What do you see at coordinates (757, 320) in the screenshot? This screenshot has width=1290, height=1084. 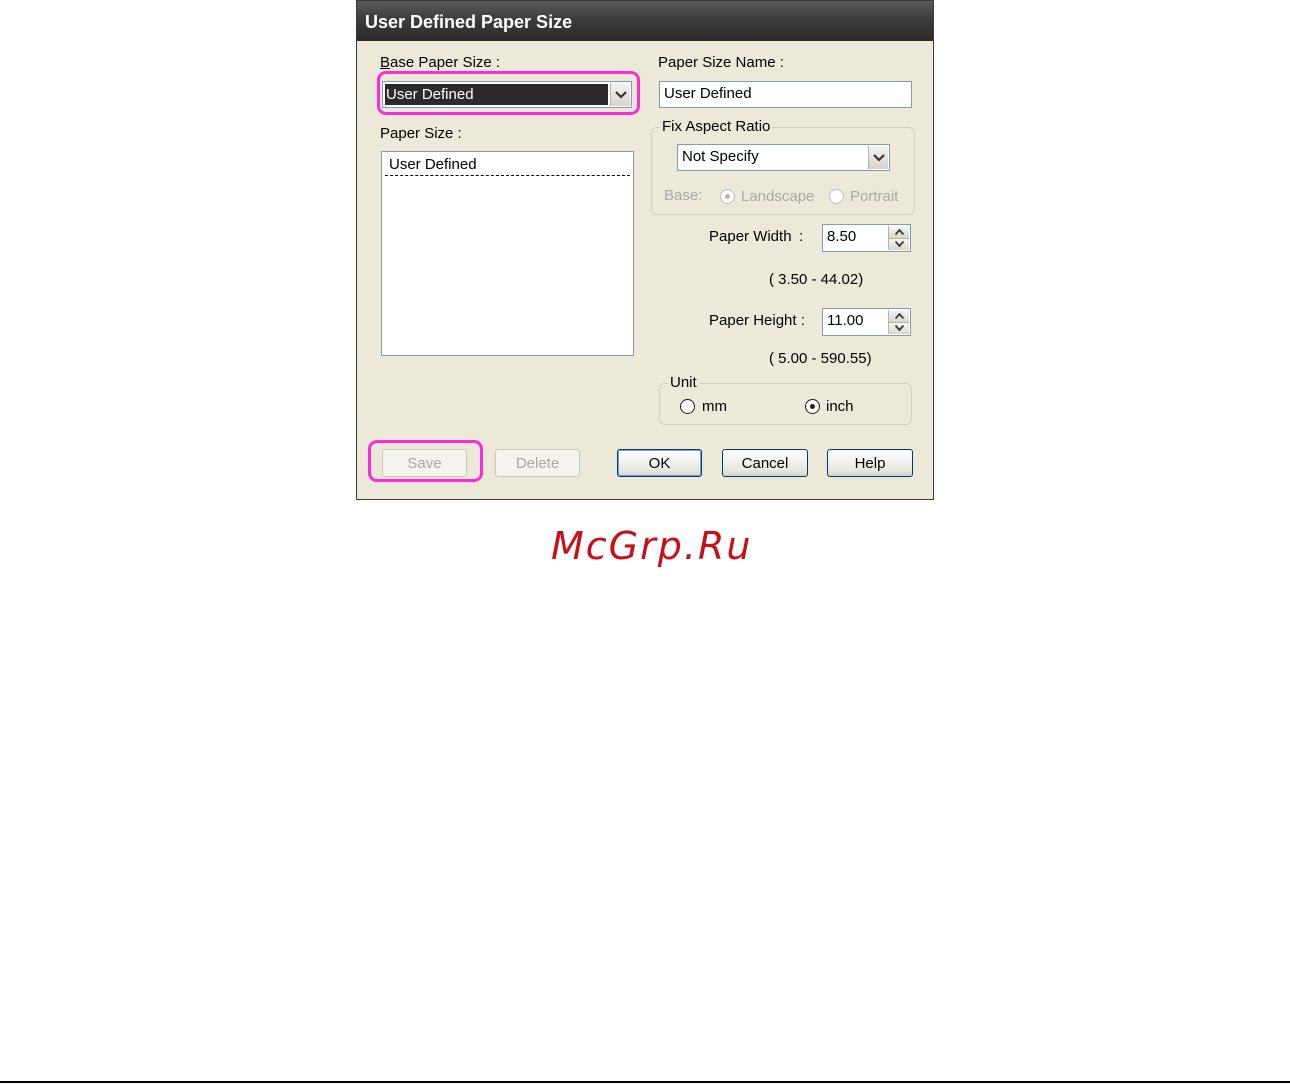 I see `paper-height-label: Paper Height :` at bounding box center [757, 320].